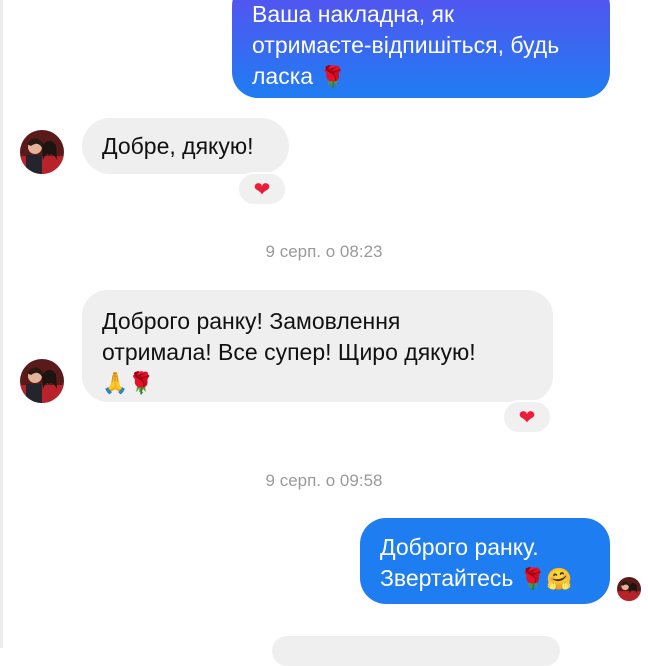 The image size is (648, 666). Describe the element at coordinates (353, 14) in the screenshot. I see `message-text-line: Ваша накладна, як` at that location.